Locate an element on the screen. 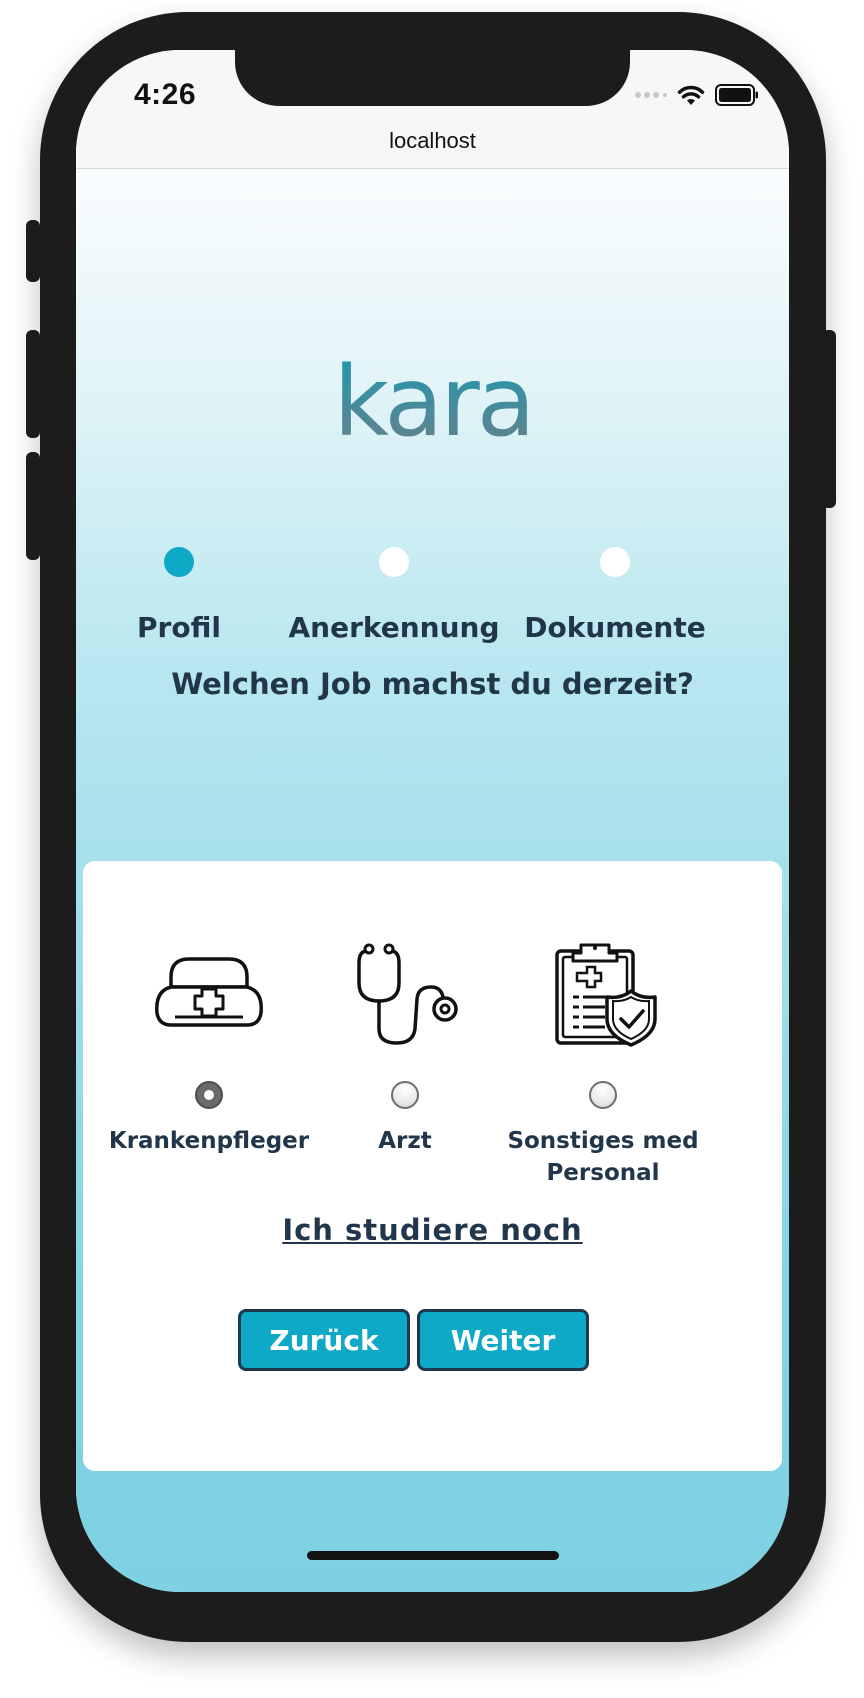  kara-logo: kara is located at coordinates (432, 402).